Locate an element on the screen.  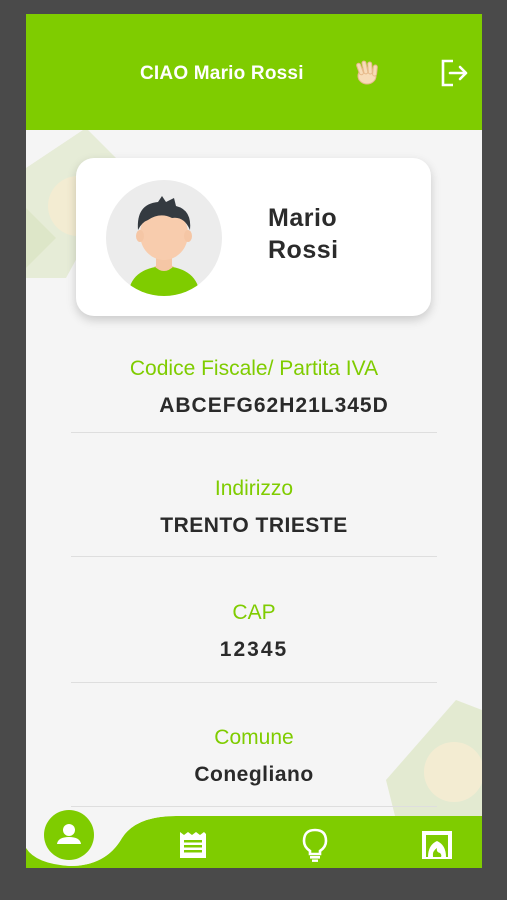
field-value: TRENTO TRIESTE is located at coordinates (254, 525).